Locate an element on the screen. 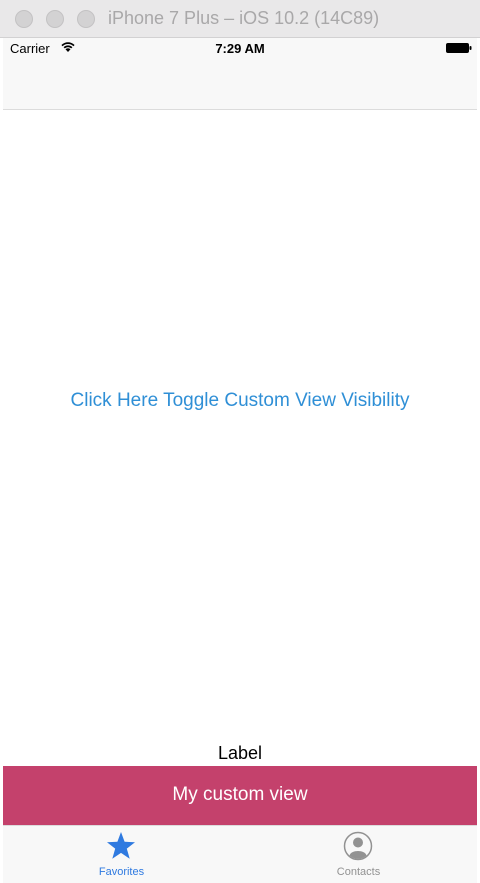 The height and width of the screenshot is (883, 480). tab-favorites: Favorites is located at coordinates (121, 854).